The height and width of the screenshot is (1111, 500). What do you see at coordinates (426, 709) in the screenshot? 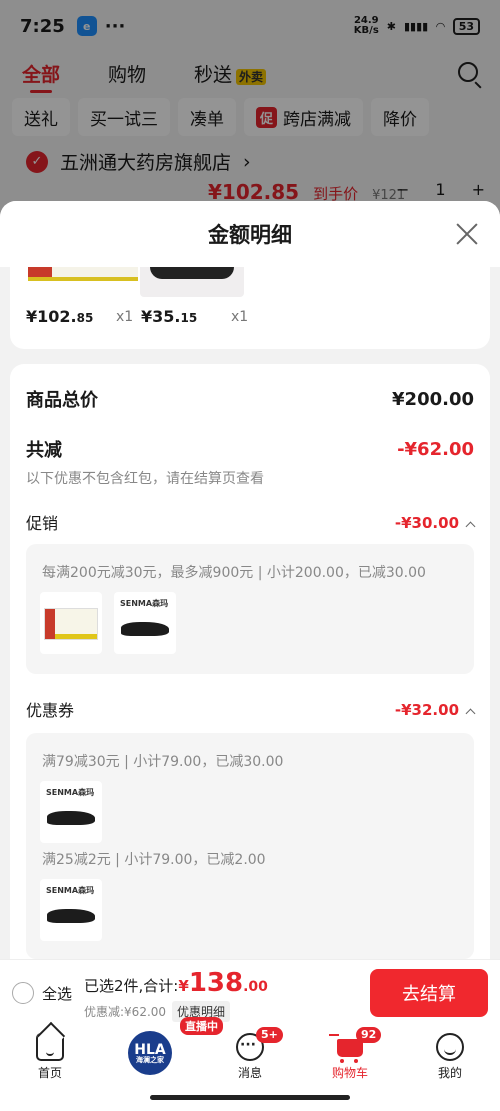
I see `coupon-value: -¥32.00` at bounding box center [426, 709].